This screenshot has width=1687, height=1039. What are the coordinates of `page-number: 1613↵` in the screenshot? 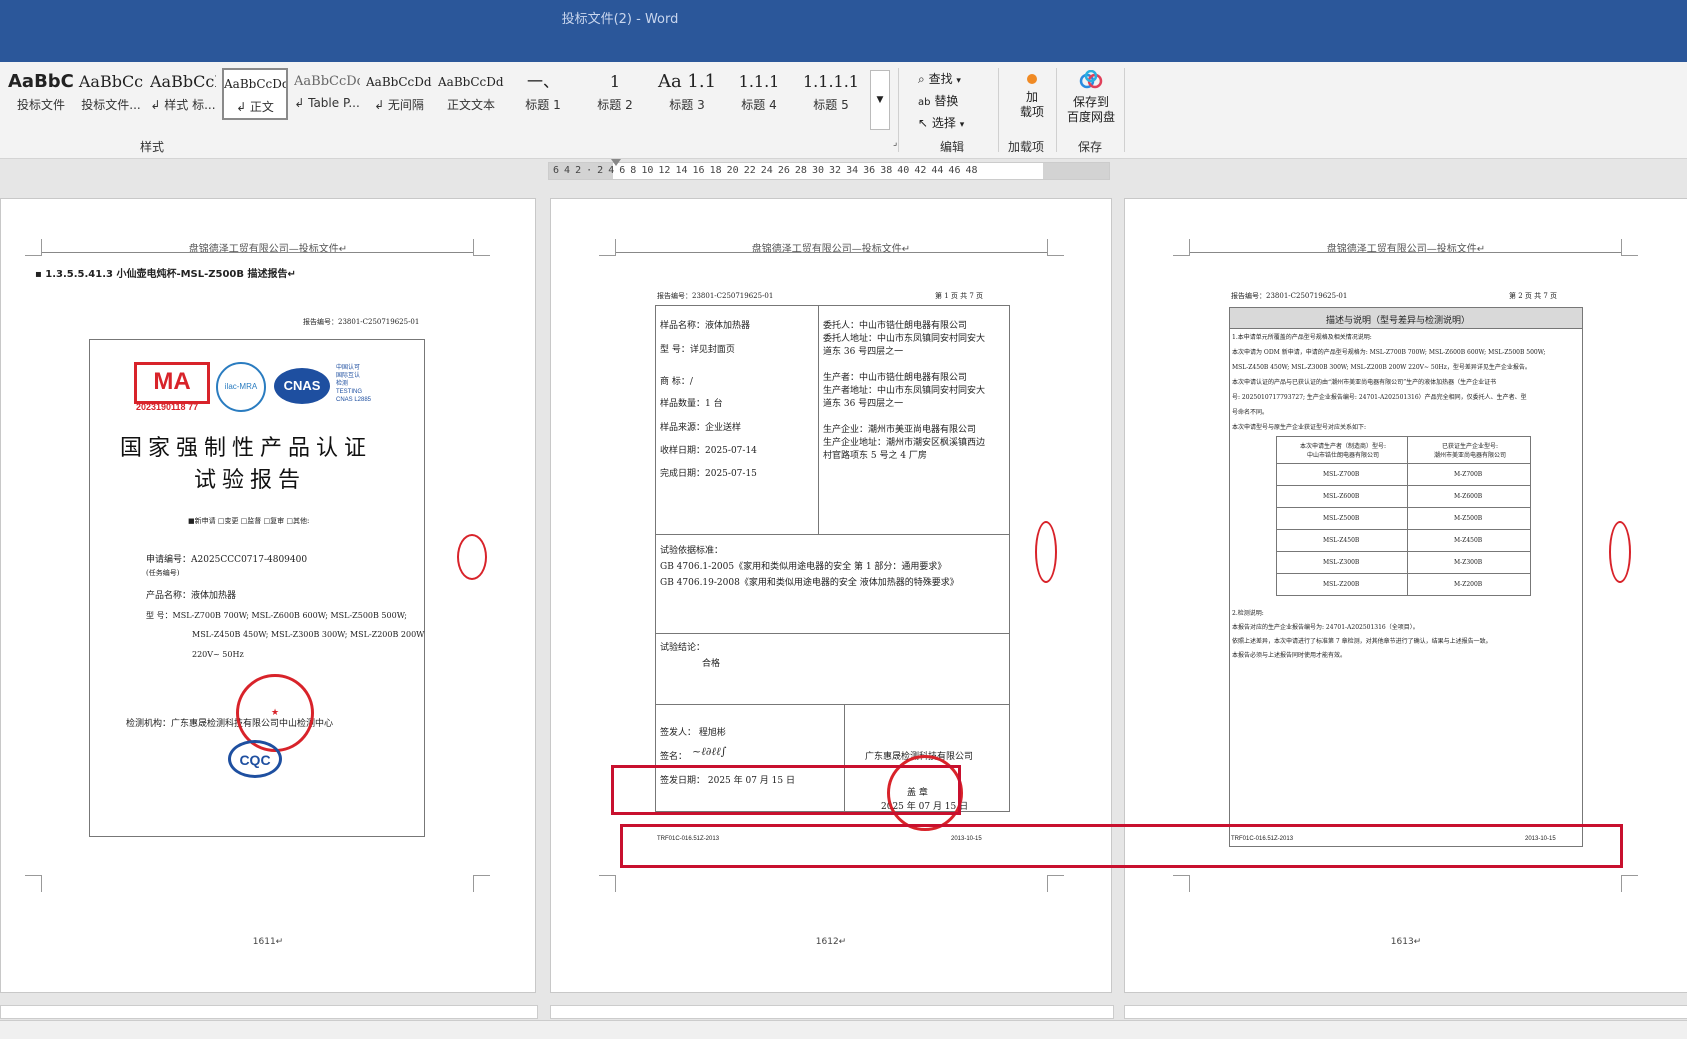 It's located at (1406, 942).